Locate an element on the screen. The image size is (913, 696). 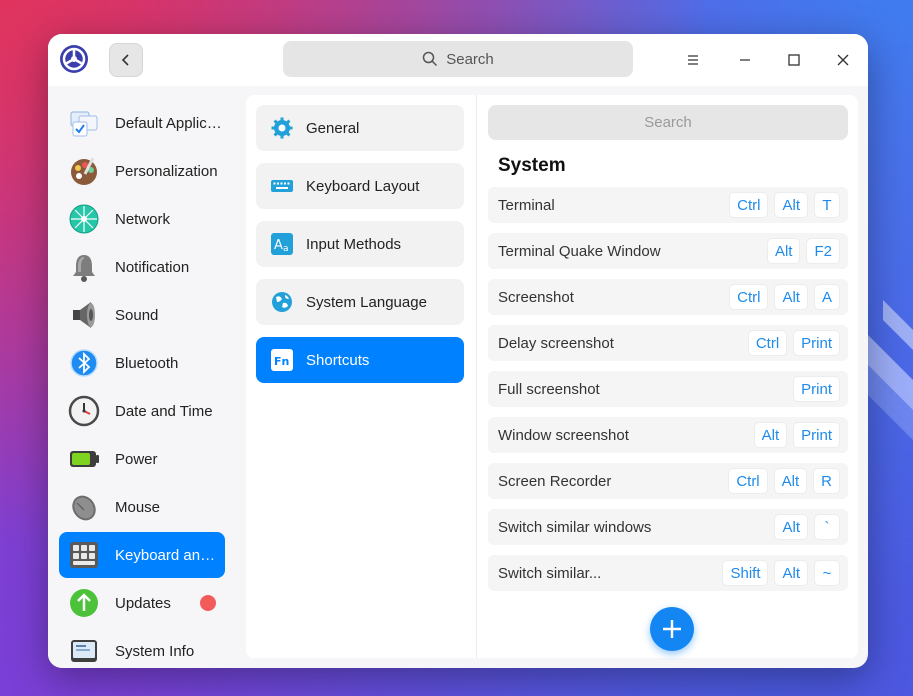
category-system-language: System Language is located at coordinates (360, 302).